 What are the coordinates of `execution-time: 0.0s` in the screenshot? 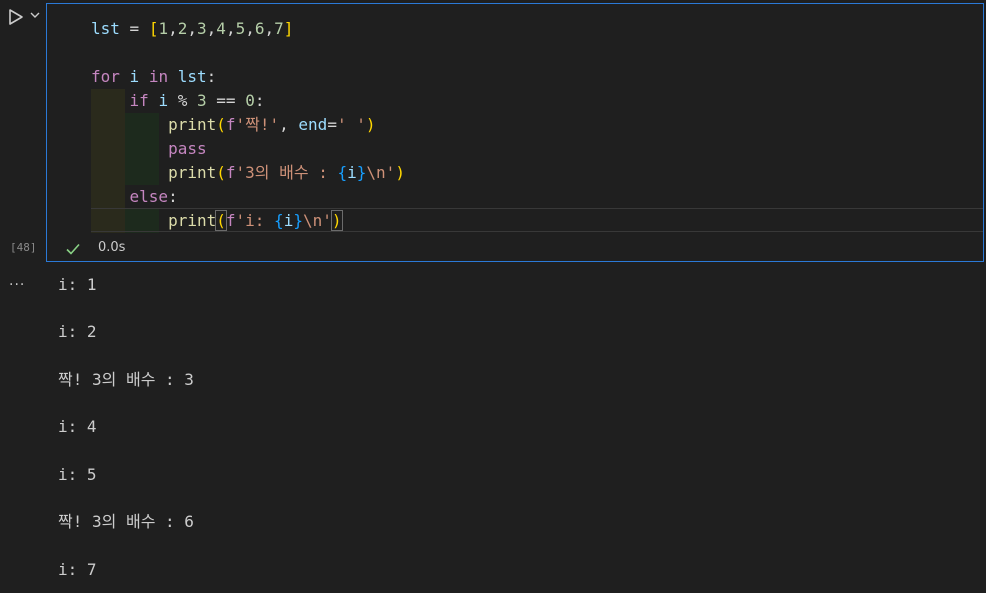 It's located at (112, 247).